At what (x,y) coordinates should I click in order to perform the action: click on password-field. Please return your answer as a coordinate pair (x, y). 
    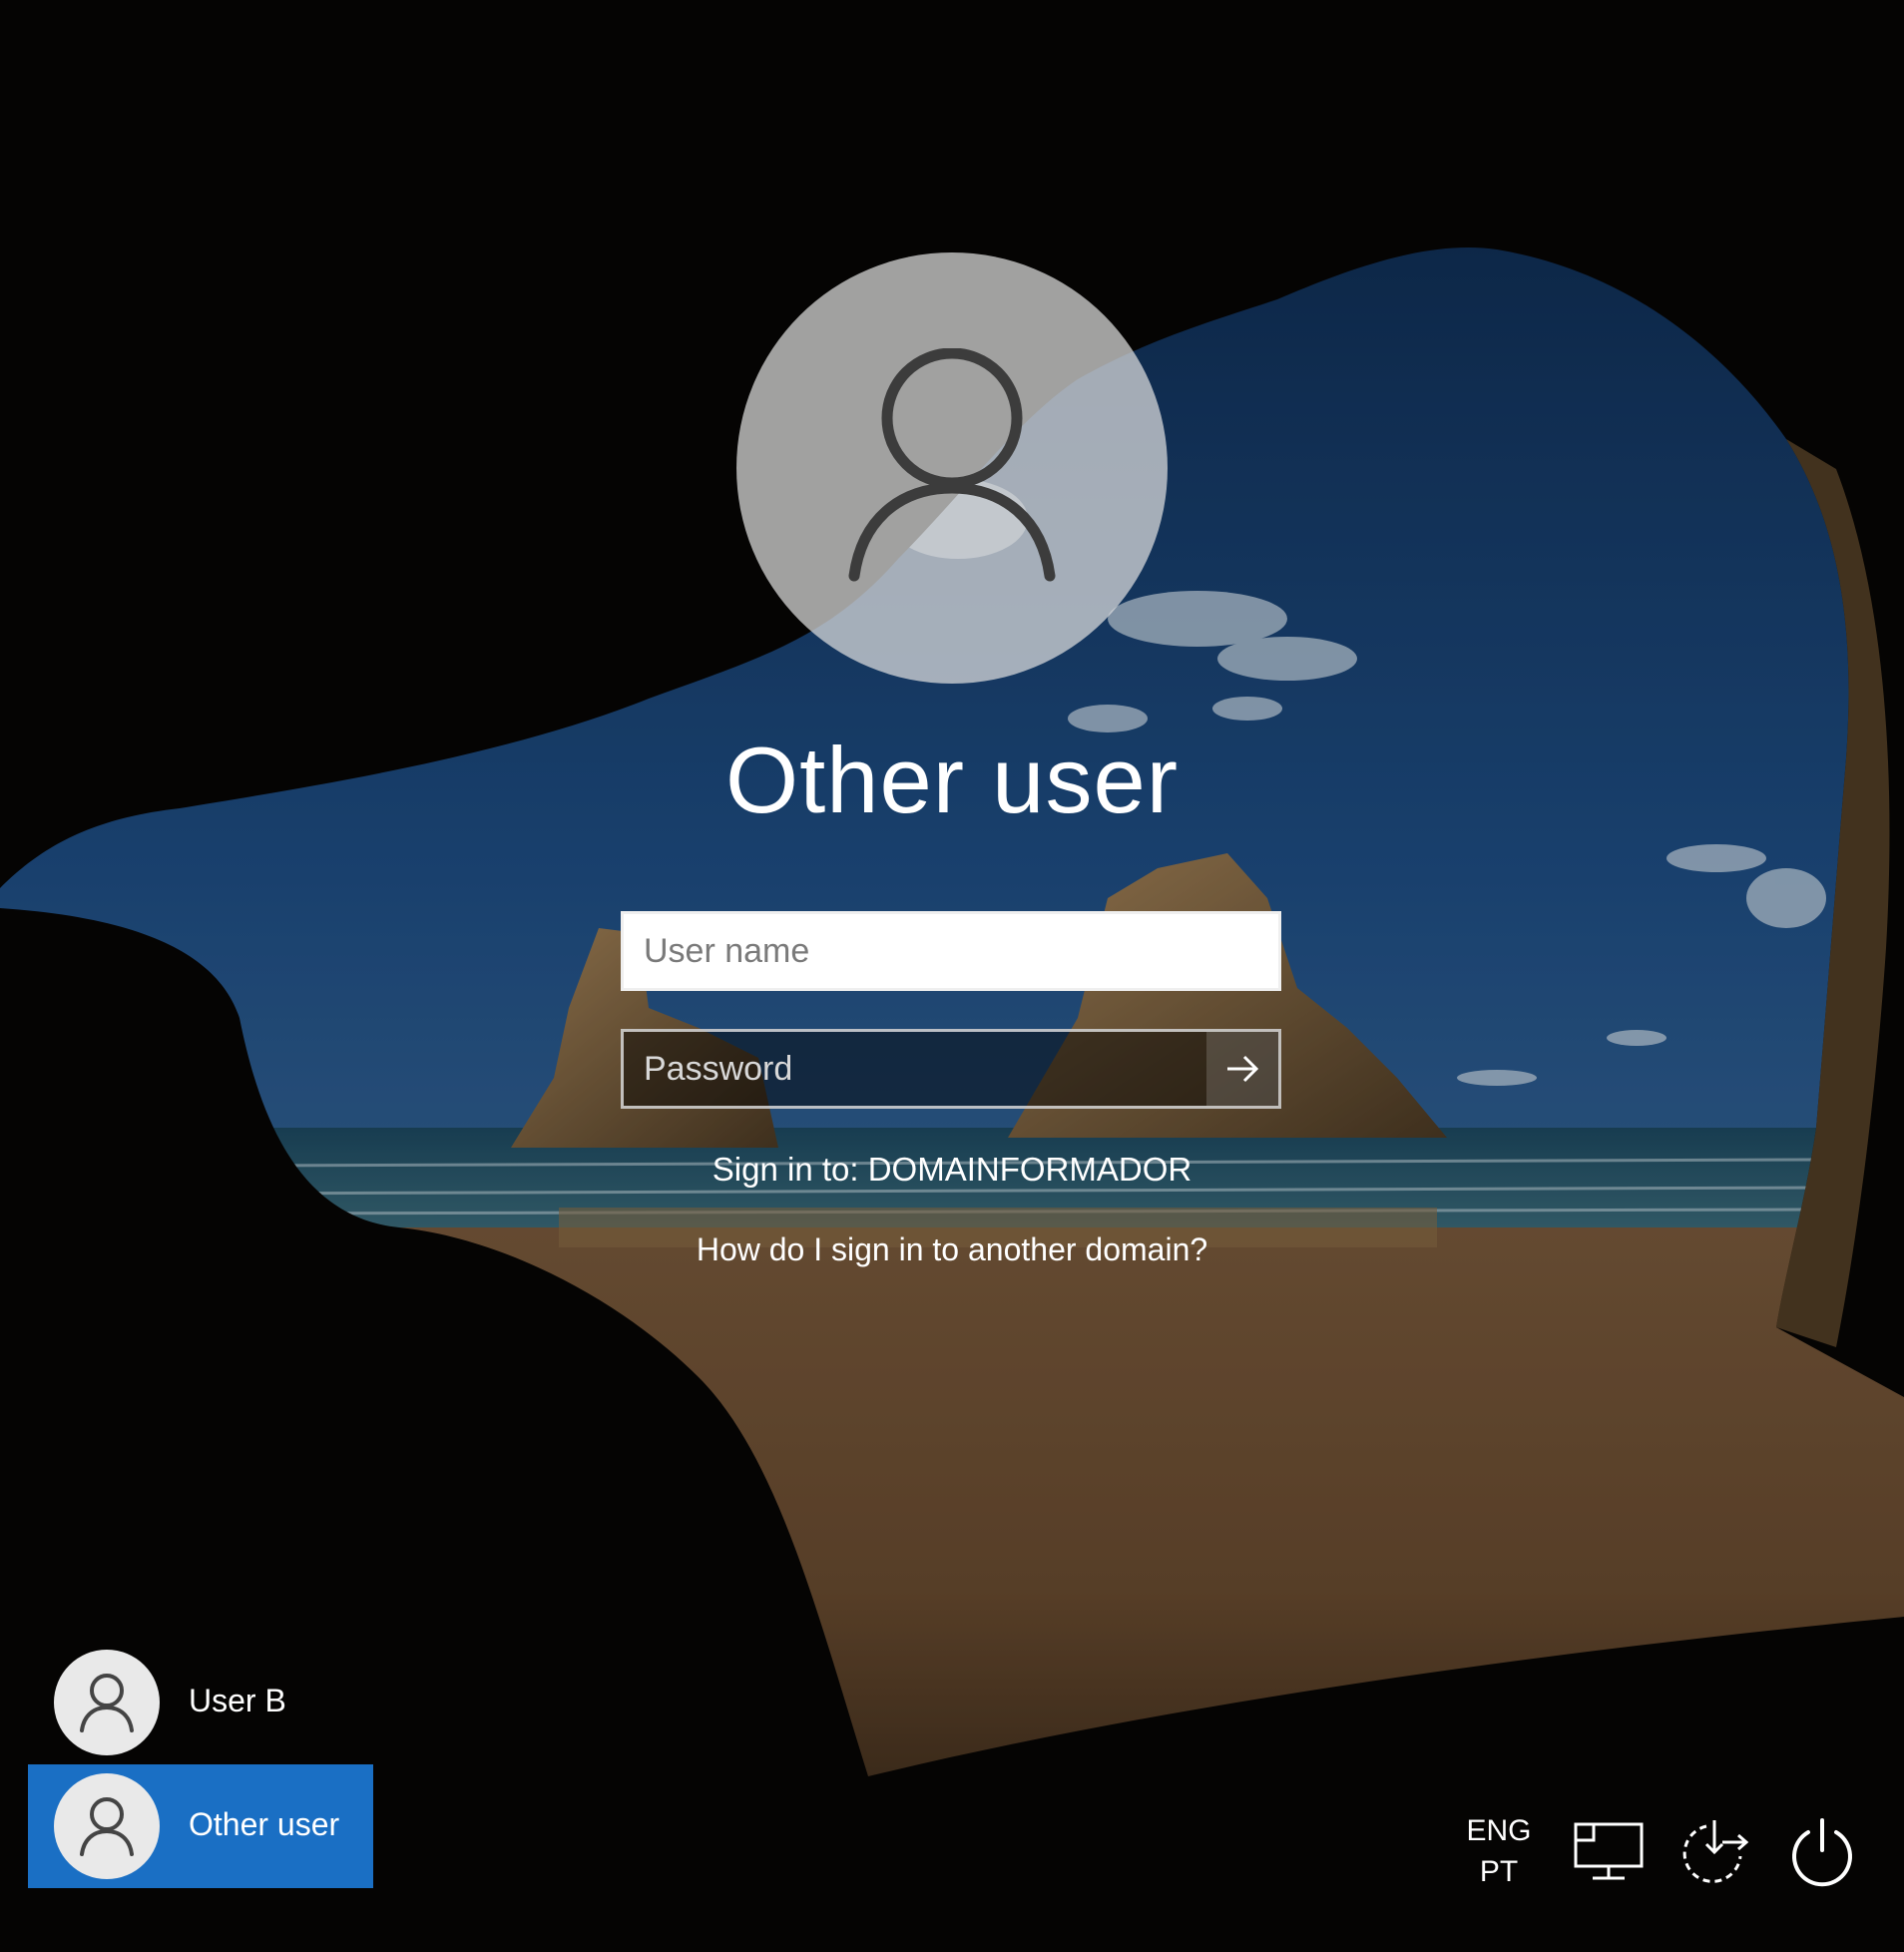
    Looking at the image, I should click on (951, 1069).